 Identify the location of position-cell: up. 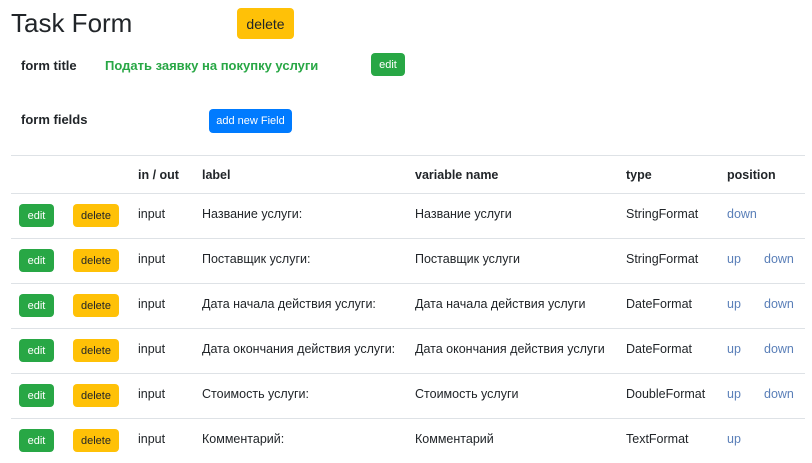
(766, 441).